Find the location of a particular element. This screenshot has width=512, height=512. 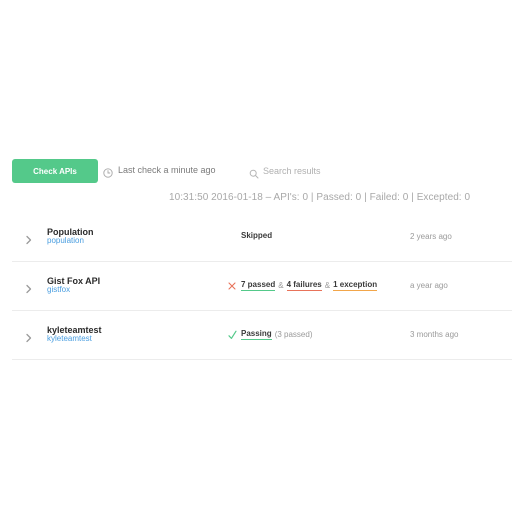

status-skipped: Skipped is located at coordinates (257, 235).